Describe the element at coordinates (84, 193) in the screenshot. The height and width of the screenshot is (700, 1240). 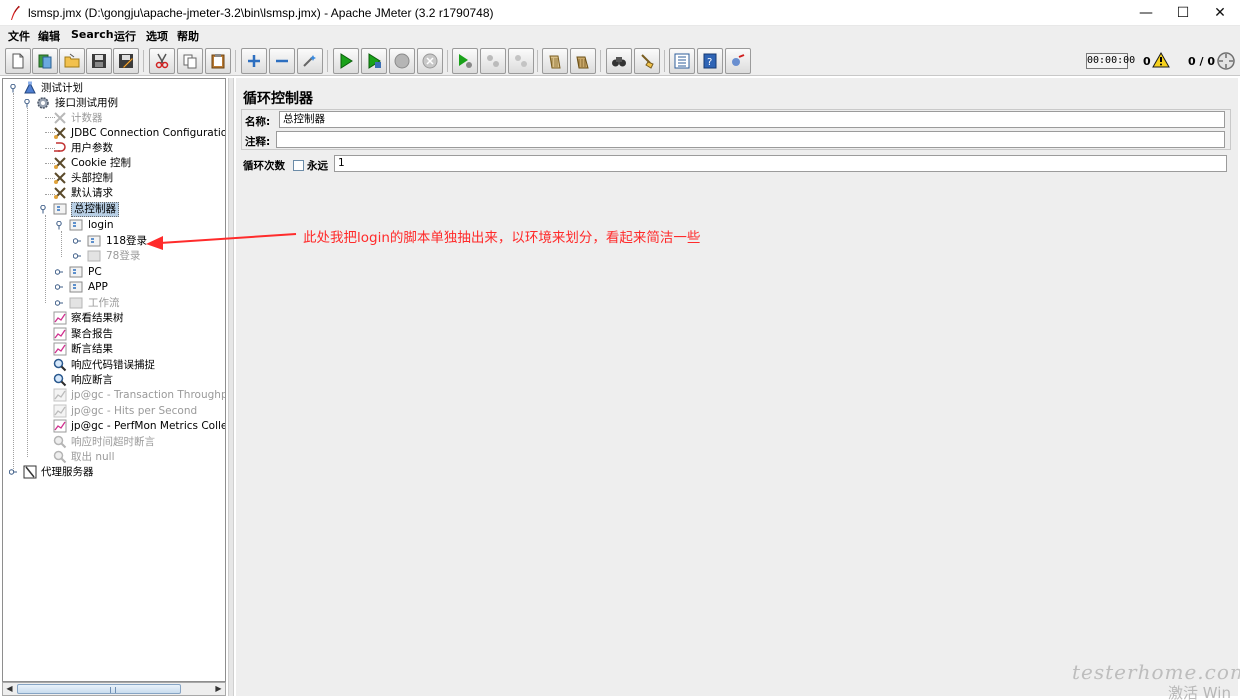
I see `tree-node-default-request: 默认请求` at that location.